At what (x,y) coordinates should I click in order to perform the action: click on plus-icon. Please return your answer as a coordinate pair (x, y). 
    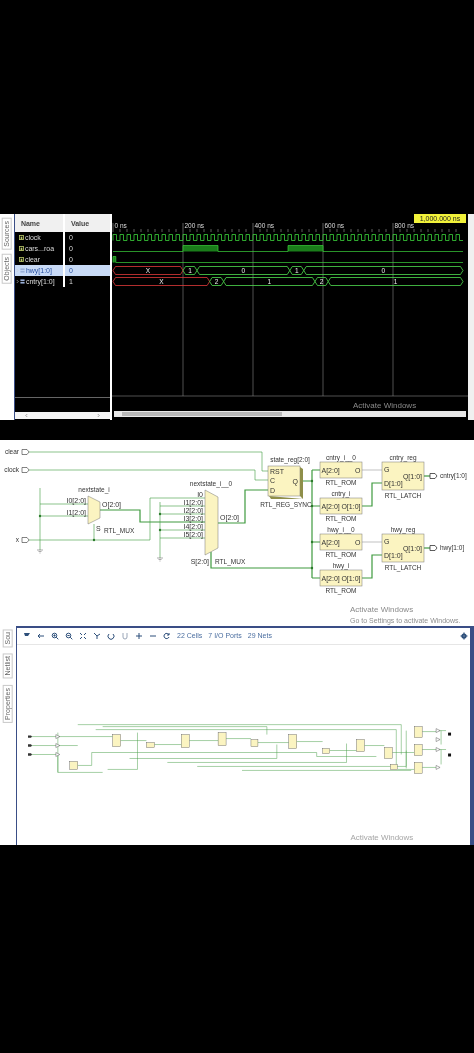
    Looking at the image, I should click on (139, 635).